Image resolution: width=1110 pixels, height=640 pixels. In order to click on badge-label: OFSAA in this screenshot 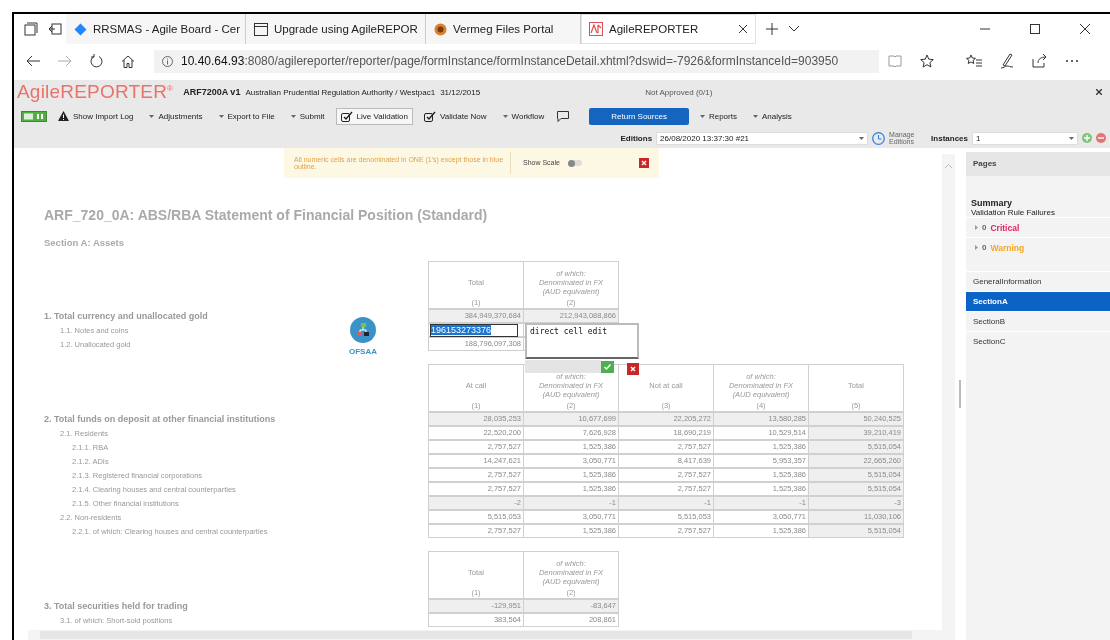, I will do `click(363, 351)`.